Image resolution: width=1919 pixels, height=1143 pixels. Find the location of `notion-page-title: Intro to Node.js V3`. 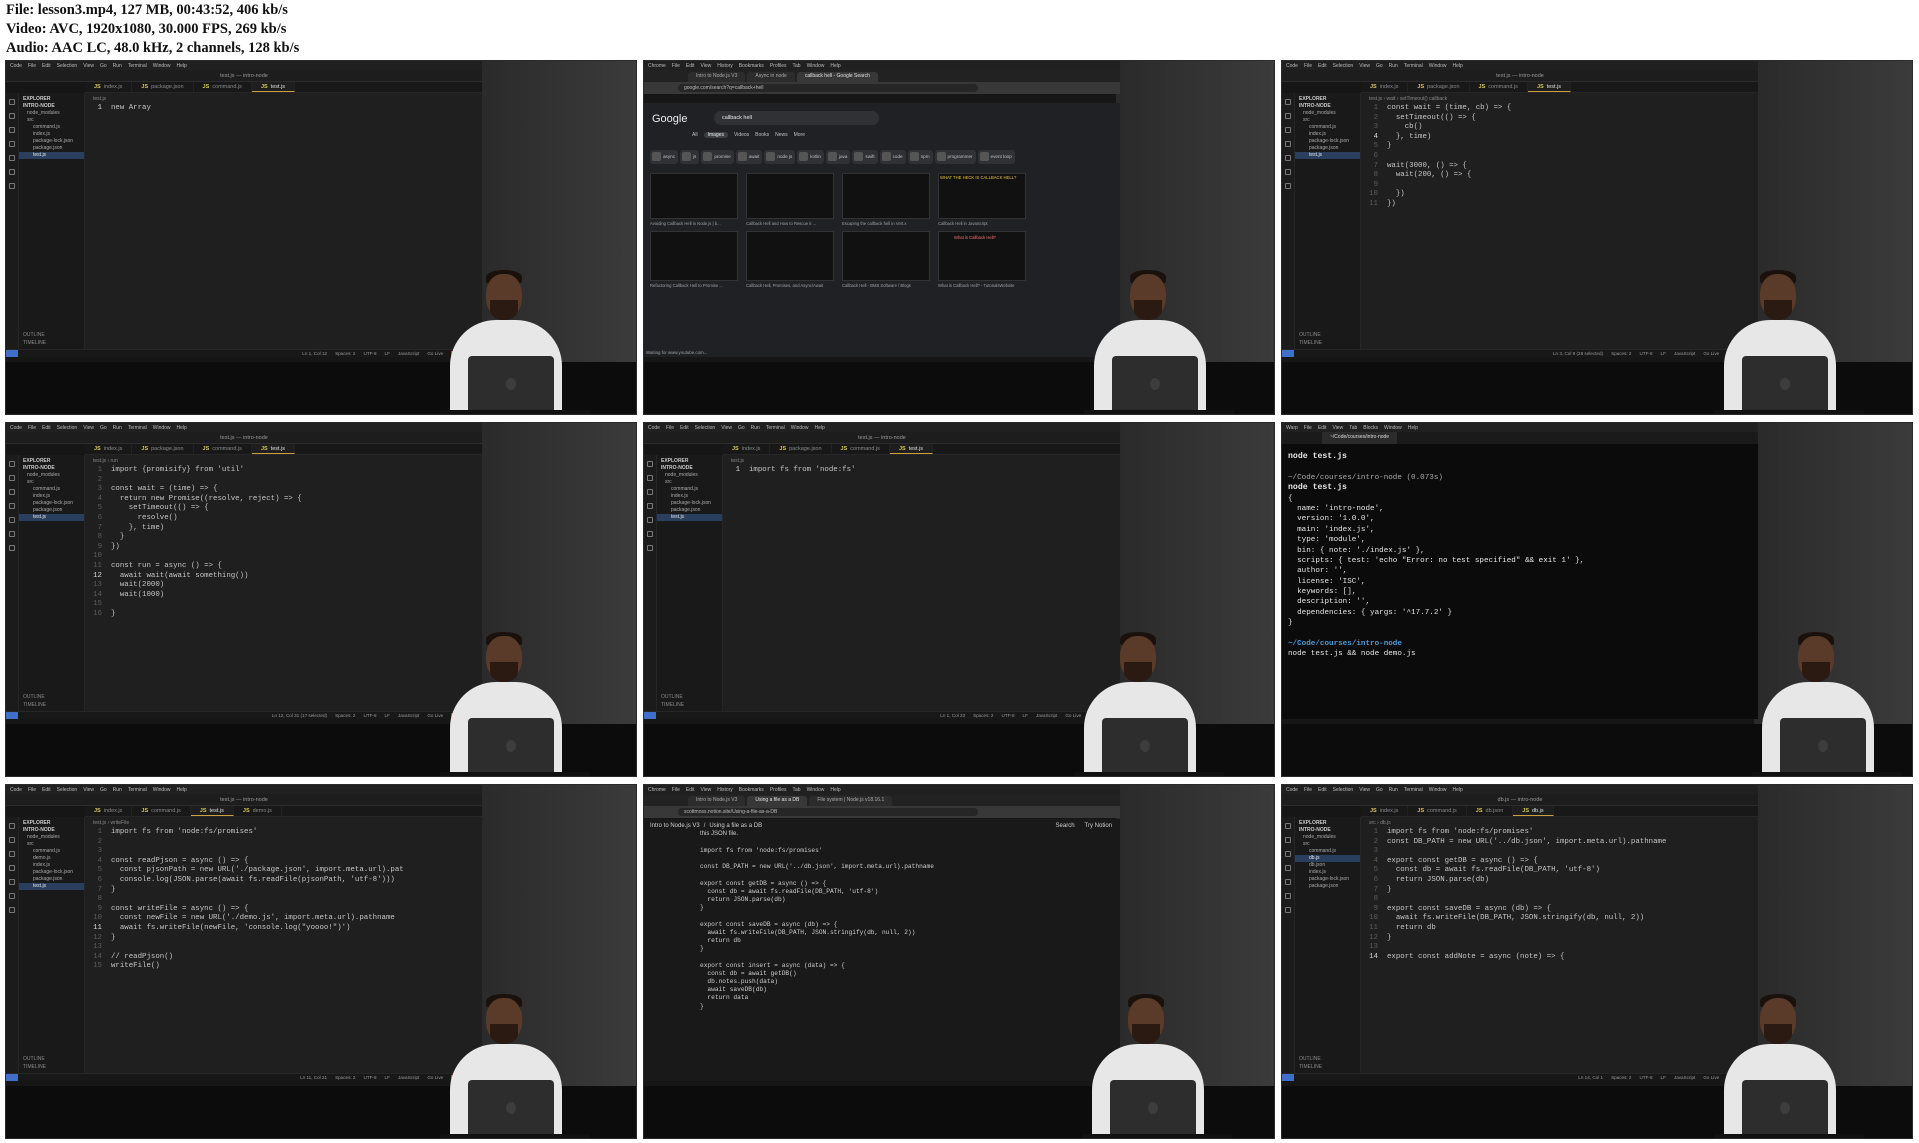

notion-page-title: Intro to Node.js V3 is located at coordinates (675, 826).